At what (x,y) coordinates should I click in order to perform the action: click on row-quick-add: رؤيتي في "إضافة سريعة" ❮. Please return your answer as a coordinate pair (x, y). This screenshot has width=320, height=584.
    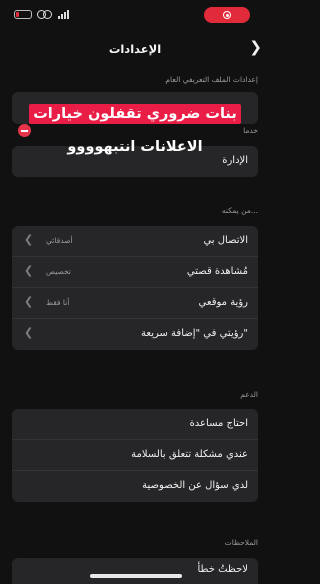
    Looking at the image, I should click on (135, 334).